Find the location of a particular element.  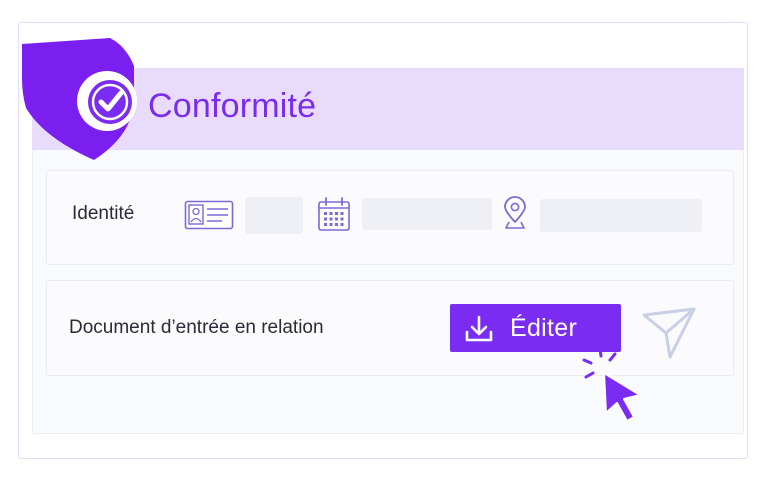

cursor-click-icon is located at coordinates (611, 384).